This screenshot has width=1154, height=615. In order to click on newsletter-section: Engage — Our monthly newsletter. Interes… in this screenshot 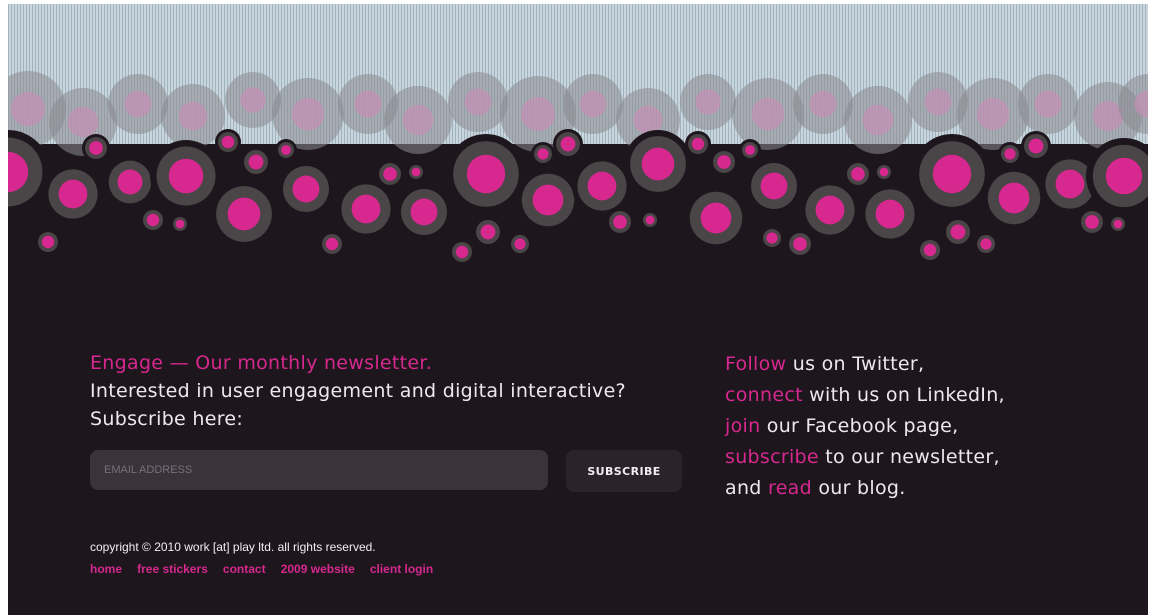, I will do `click(400, 420)`.